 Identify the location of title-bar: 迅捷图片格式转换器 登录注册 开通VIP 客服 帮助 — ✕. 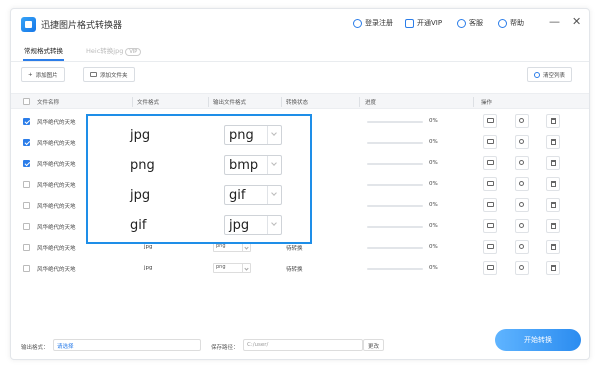
(300, 24).